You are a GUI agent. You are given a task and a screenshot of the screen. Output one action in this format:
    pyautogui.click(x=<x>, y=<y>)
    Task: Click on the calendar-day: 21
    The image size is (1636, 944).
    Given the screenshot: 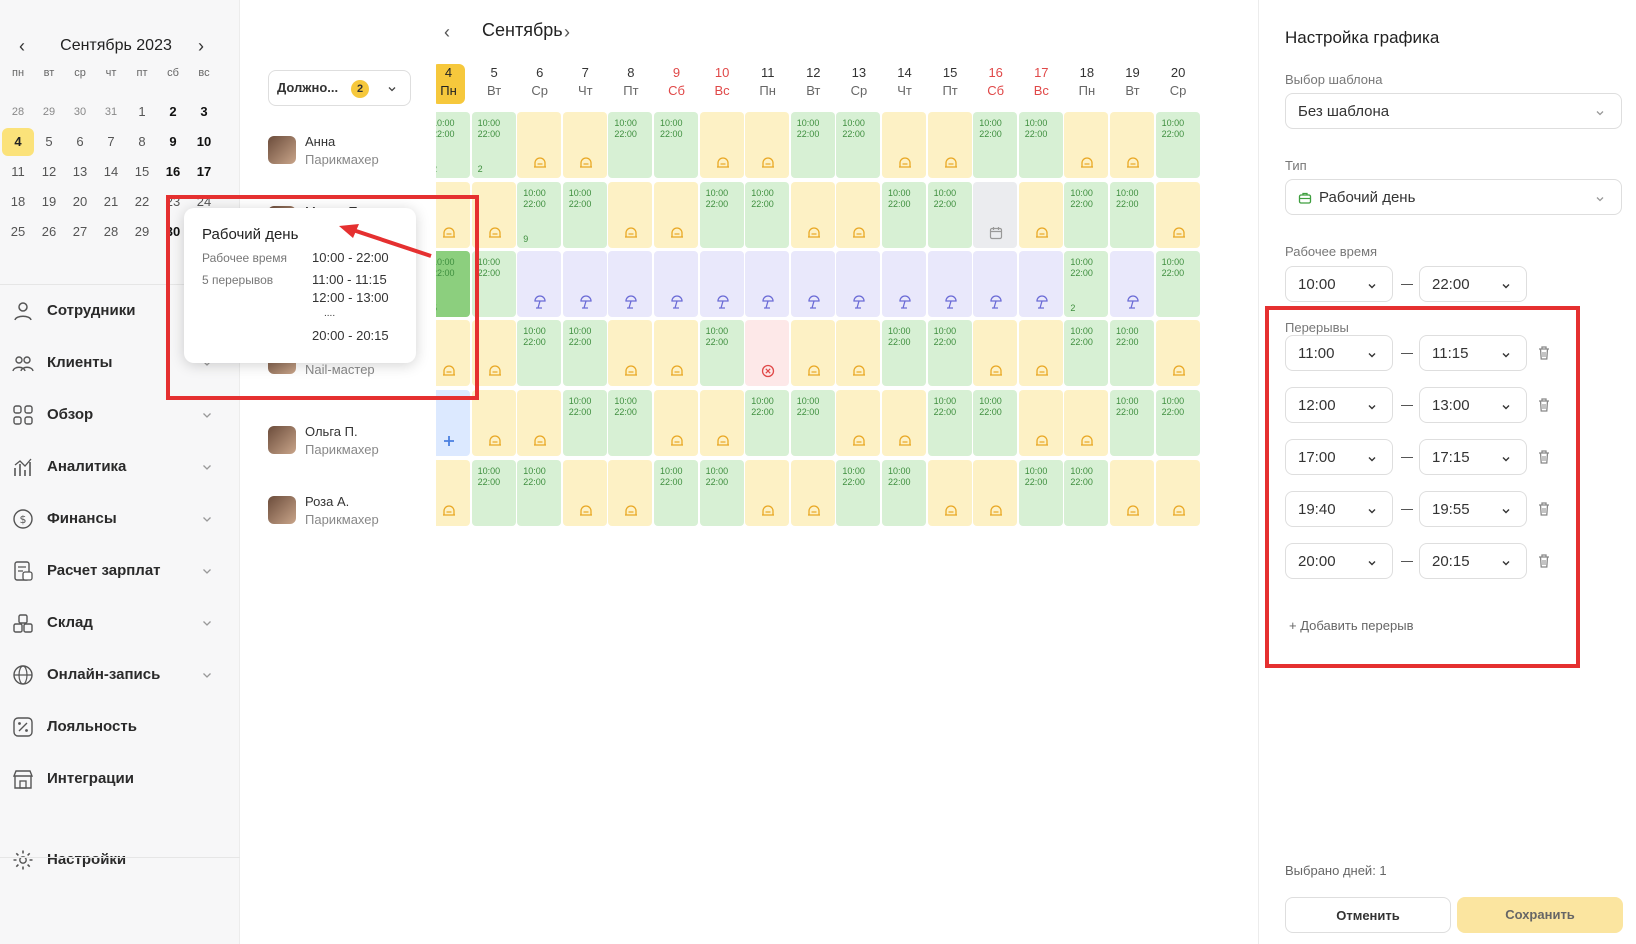 What is the action you would take?
    pyautogui.click(x=111, y=202)
    